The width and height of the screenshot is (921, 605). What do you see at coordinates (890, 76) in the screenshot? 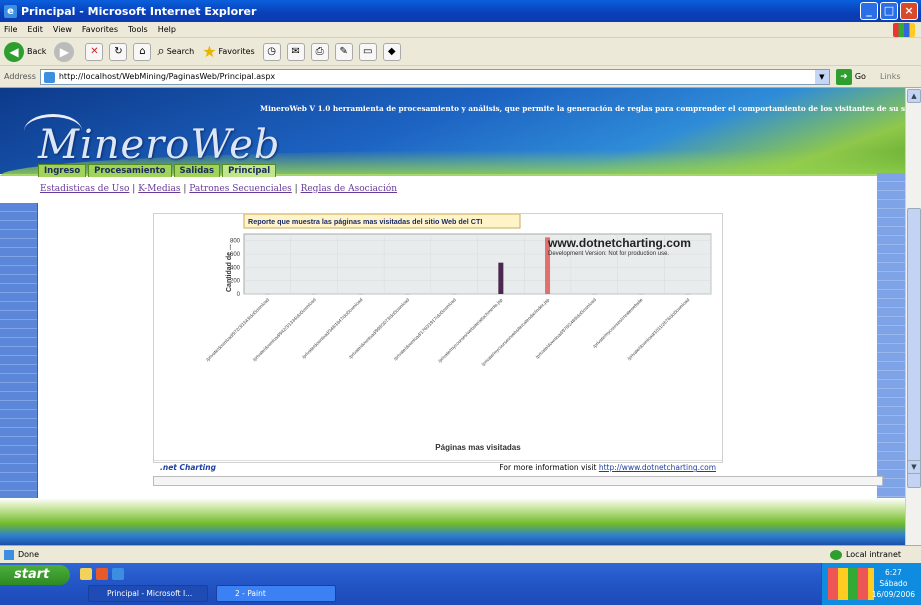
I see `links-button: Links` at bounding box center [890, 76].